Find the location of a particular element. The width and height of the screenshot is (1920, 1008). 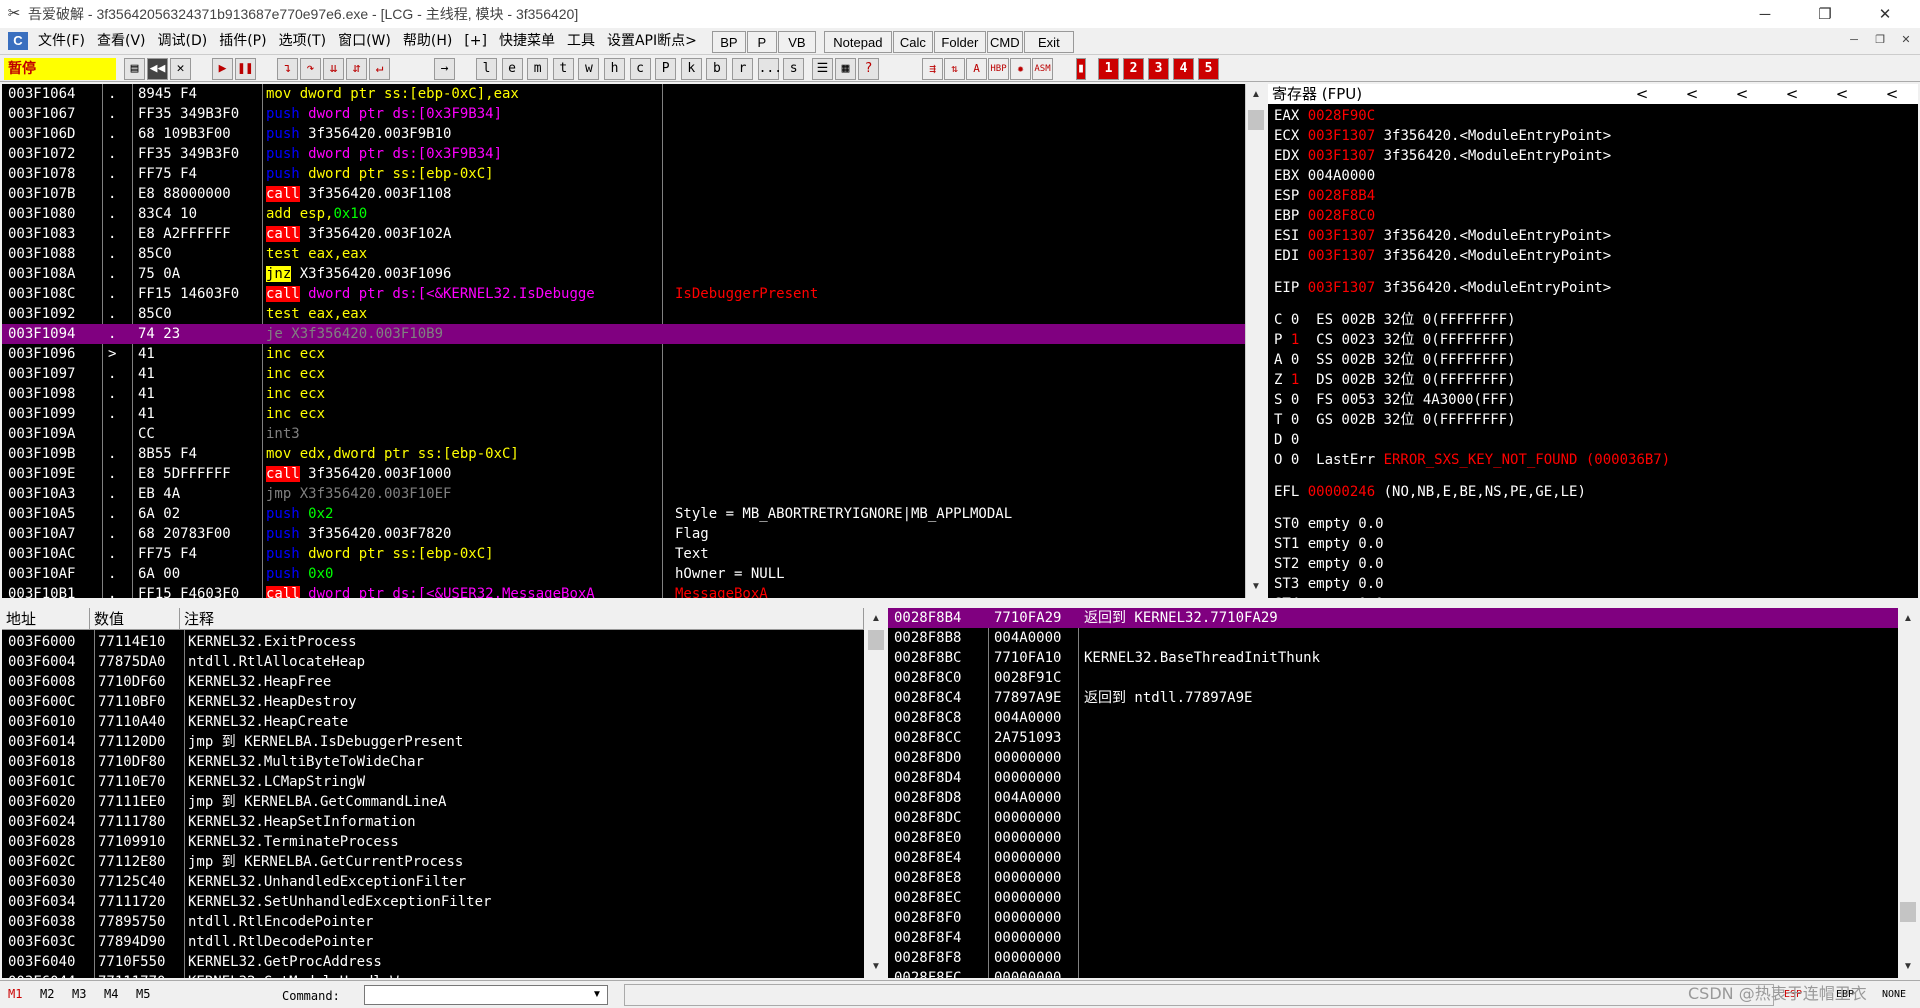

view-button: m is located at coordinates (538, 69).